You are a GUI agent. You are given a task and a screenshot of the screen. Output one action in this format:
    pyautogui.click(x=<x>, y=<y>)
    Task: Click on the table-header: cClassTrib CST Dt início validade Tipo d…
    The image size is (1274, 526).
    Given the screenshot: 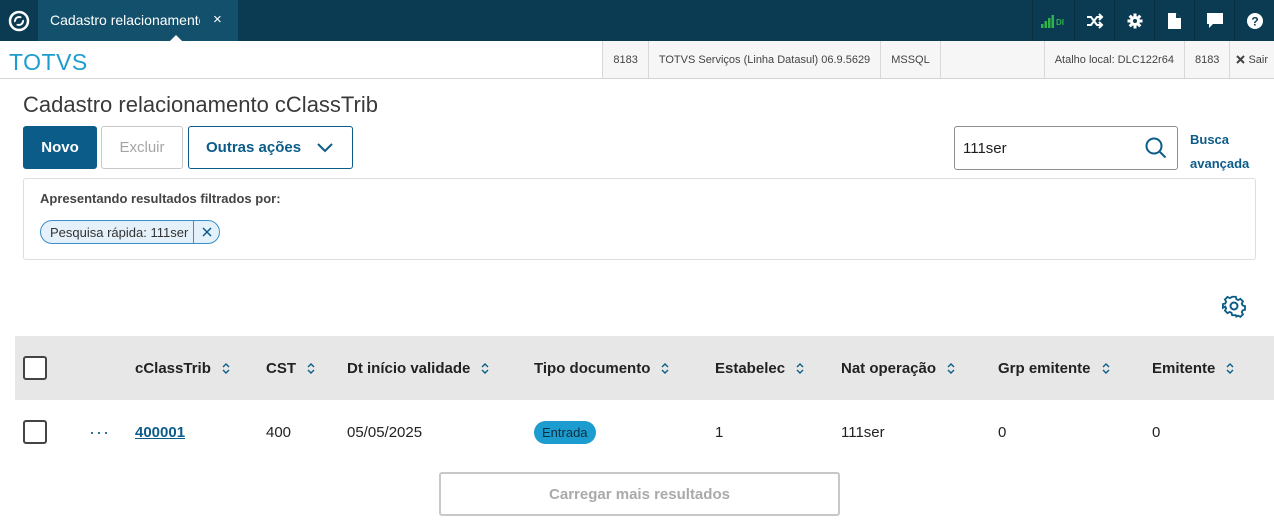 What is the action you would take?
    pyautogui.click(x=644, y=368)
    